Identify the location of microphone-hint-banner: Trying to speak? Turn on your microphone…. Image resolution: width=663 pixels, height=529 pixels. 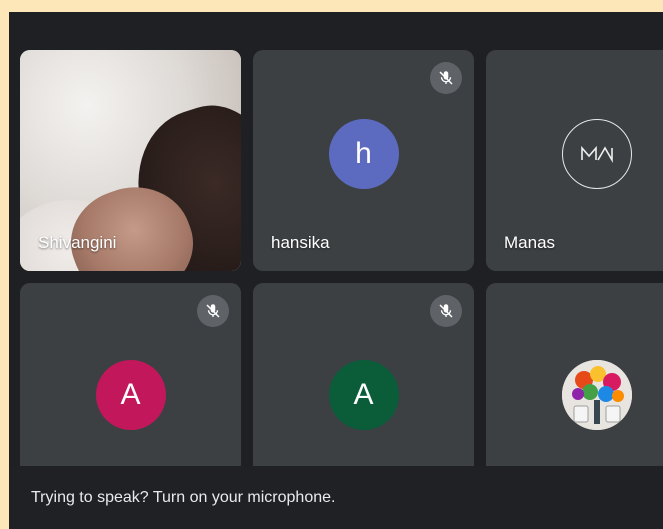
(336, 497).